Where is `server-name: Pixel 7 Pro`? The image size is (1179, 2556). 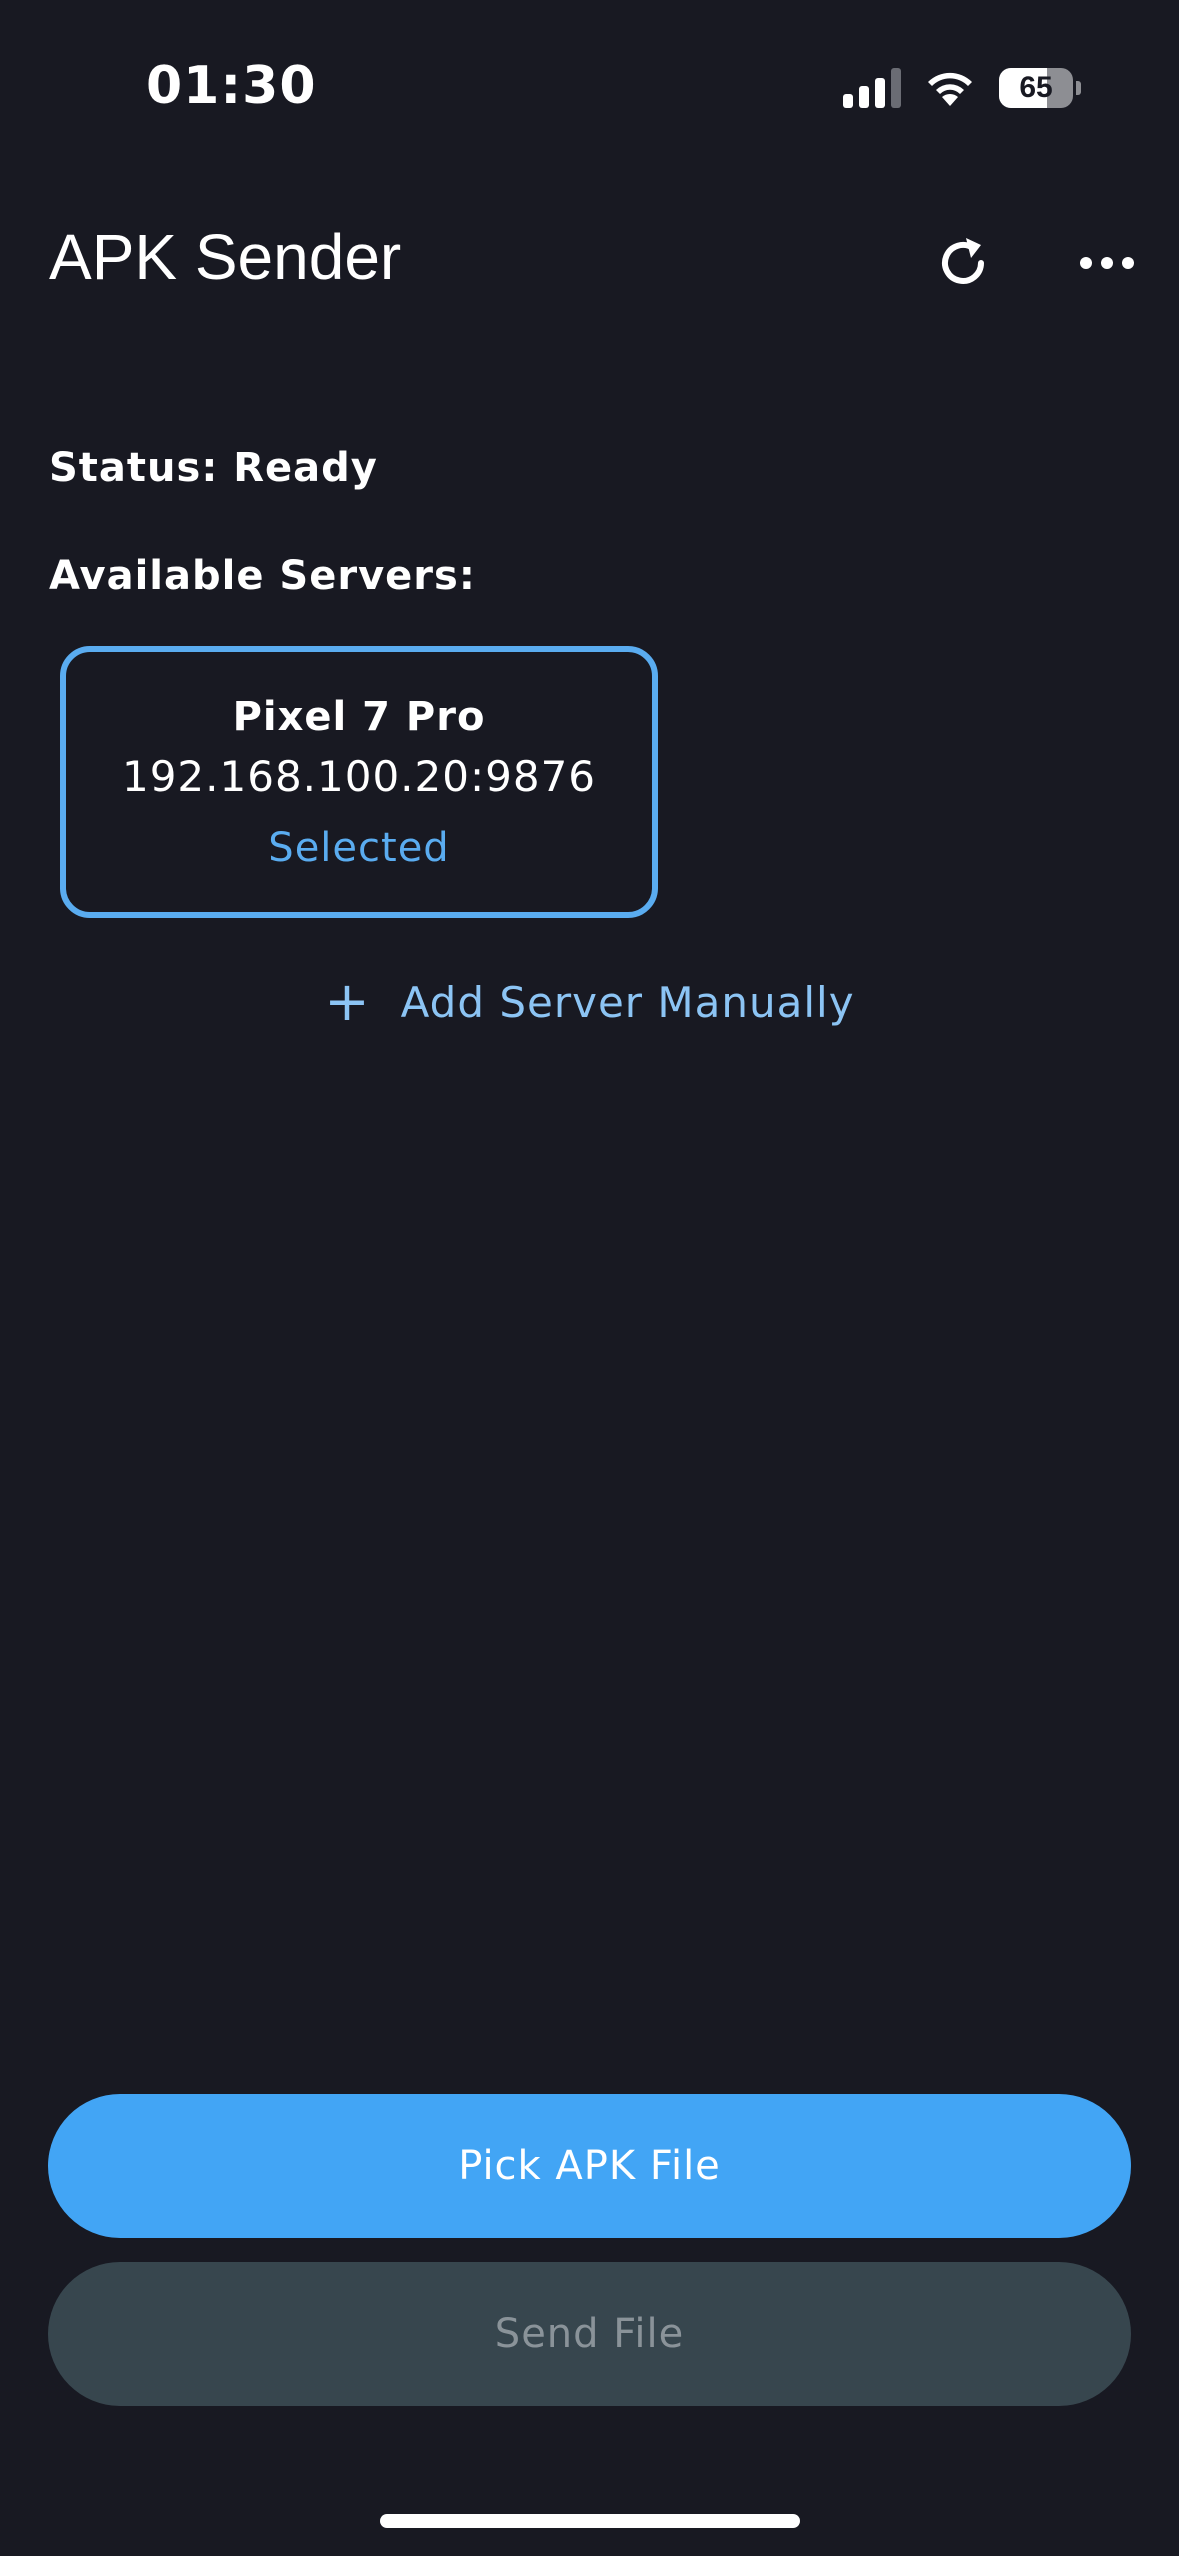 server-name: Pixel 7 Pro is located at coordinates (359, 716).